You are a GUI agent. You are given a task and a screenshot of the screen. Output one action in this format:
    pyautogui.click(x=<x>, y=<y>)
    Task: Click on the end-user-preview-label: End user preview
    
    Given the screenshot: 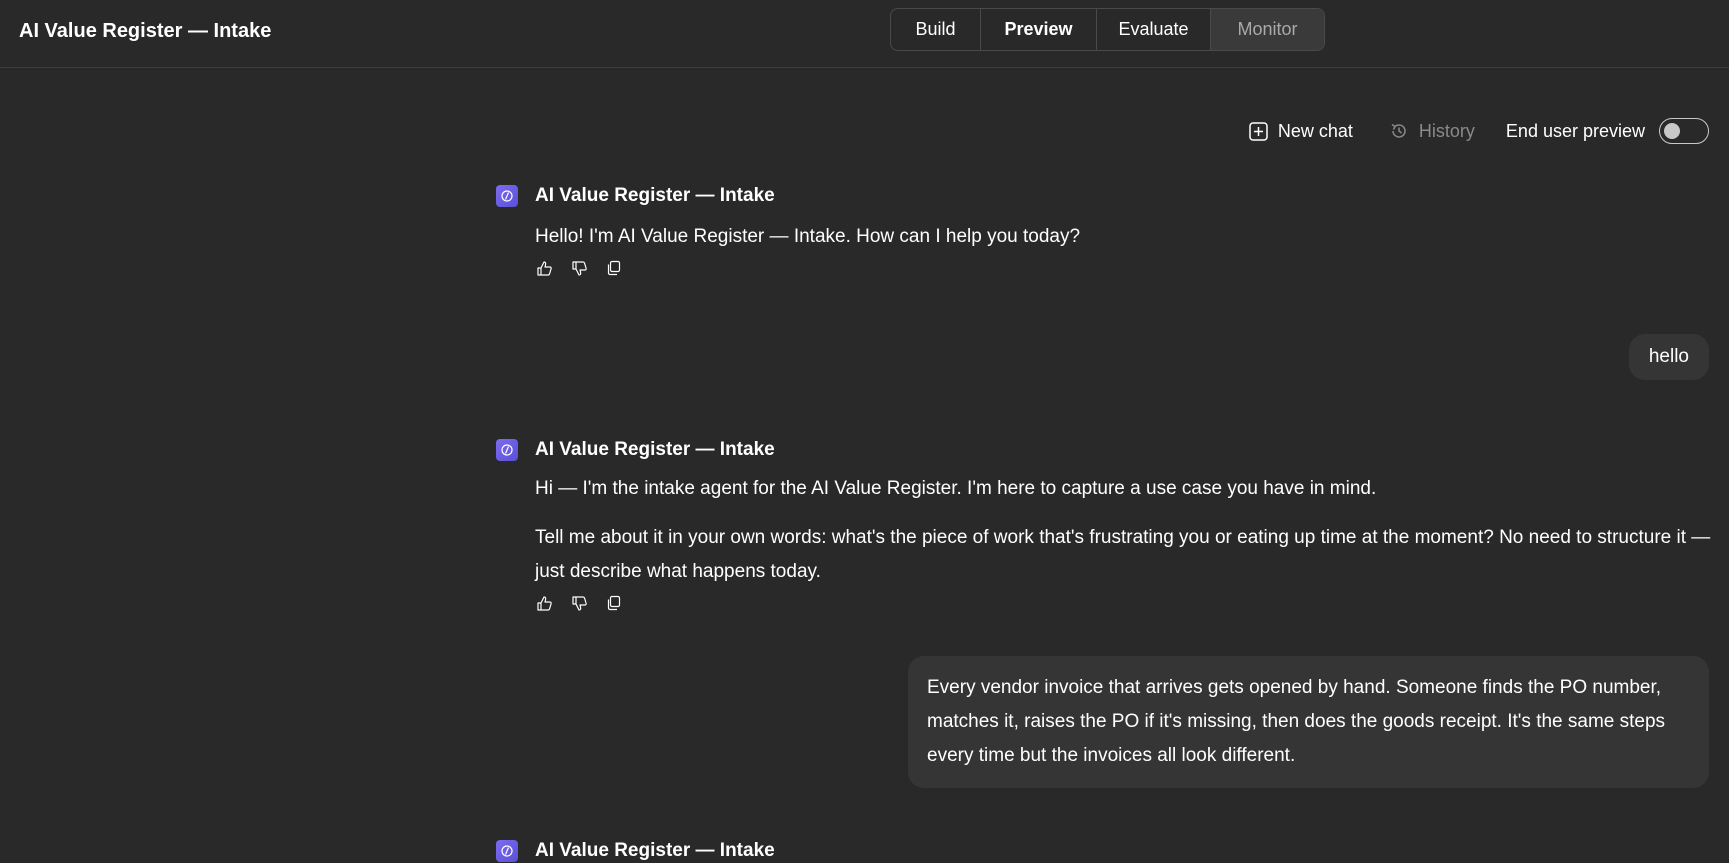 What is the action you would take?
    pyautogui.click(x=1575, y=130)
    